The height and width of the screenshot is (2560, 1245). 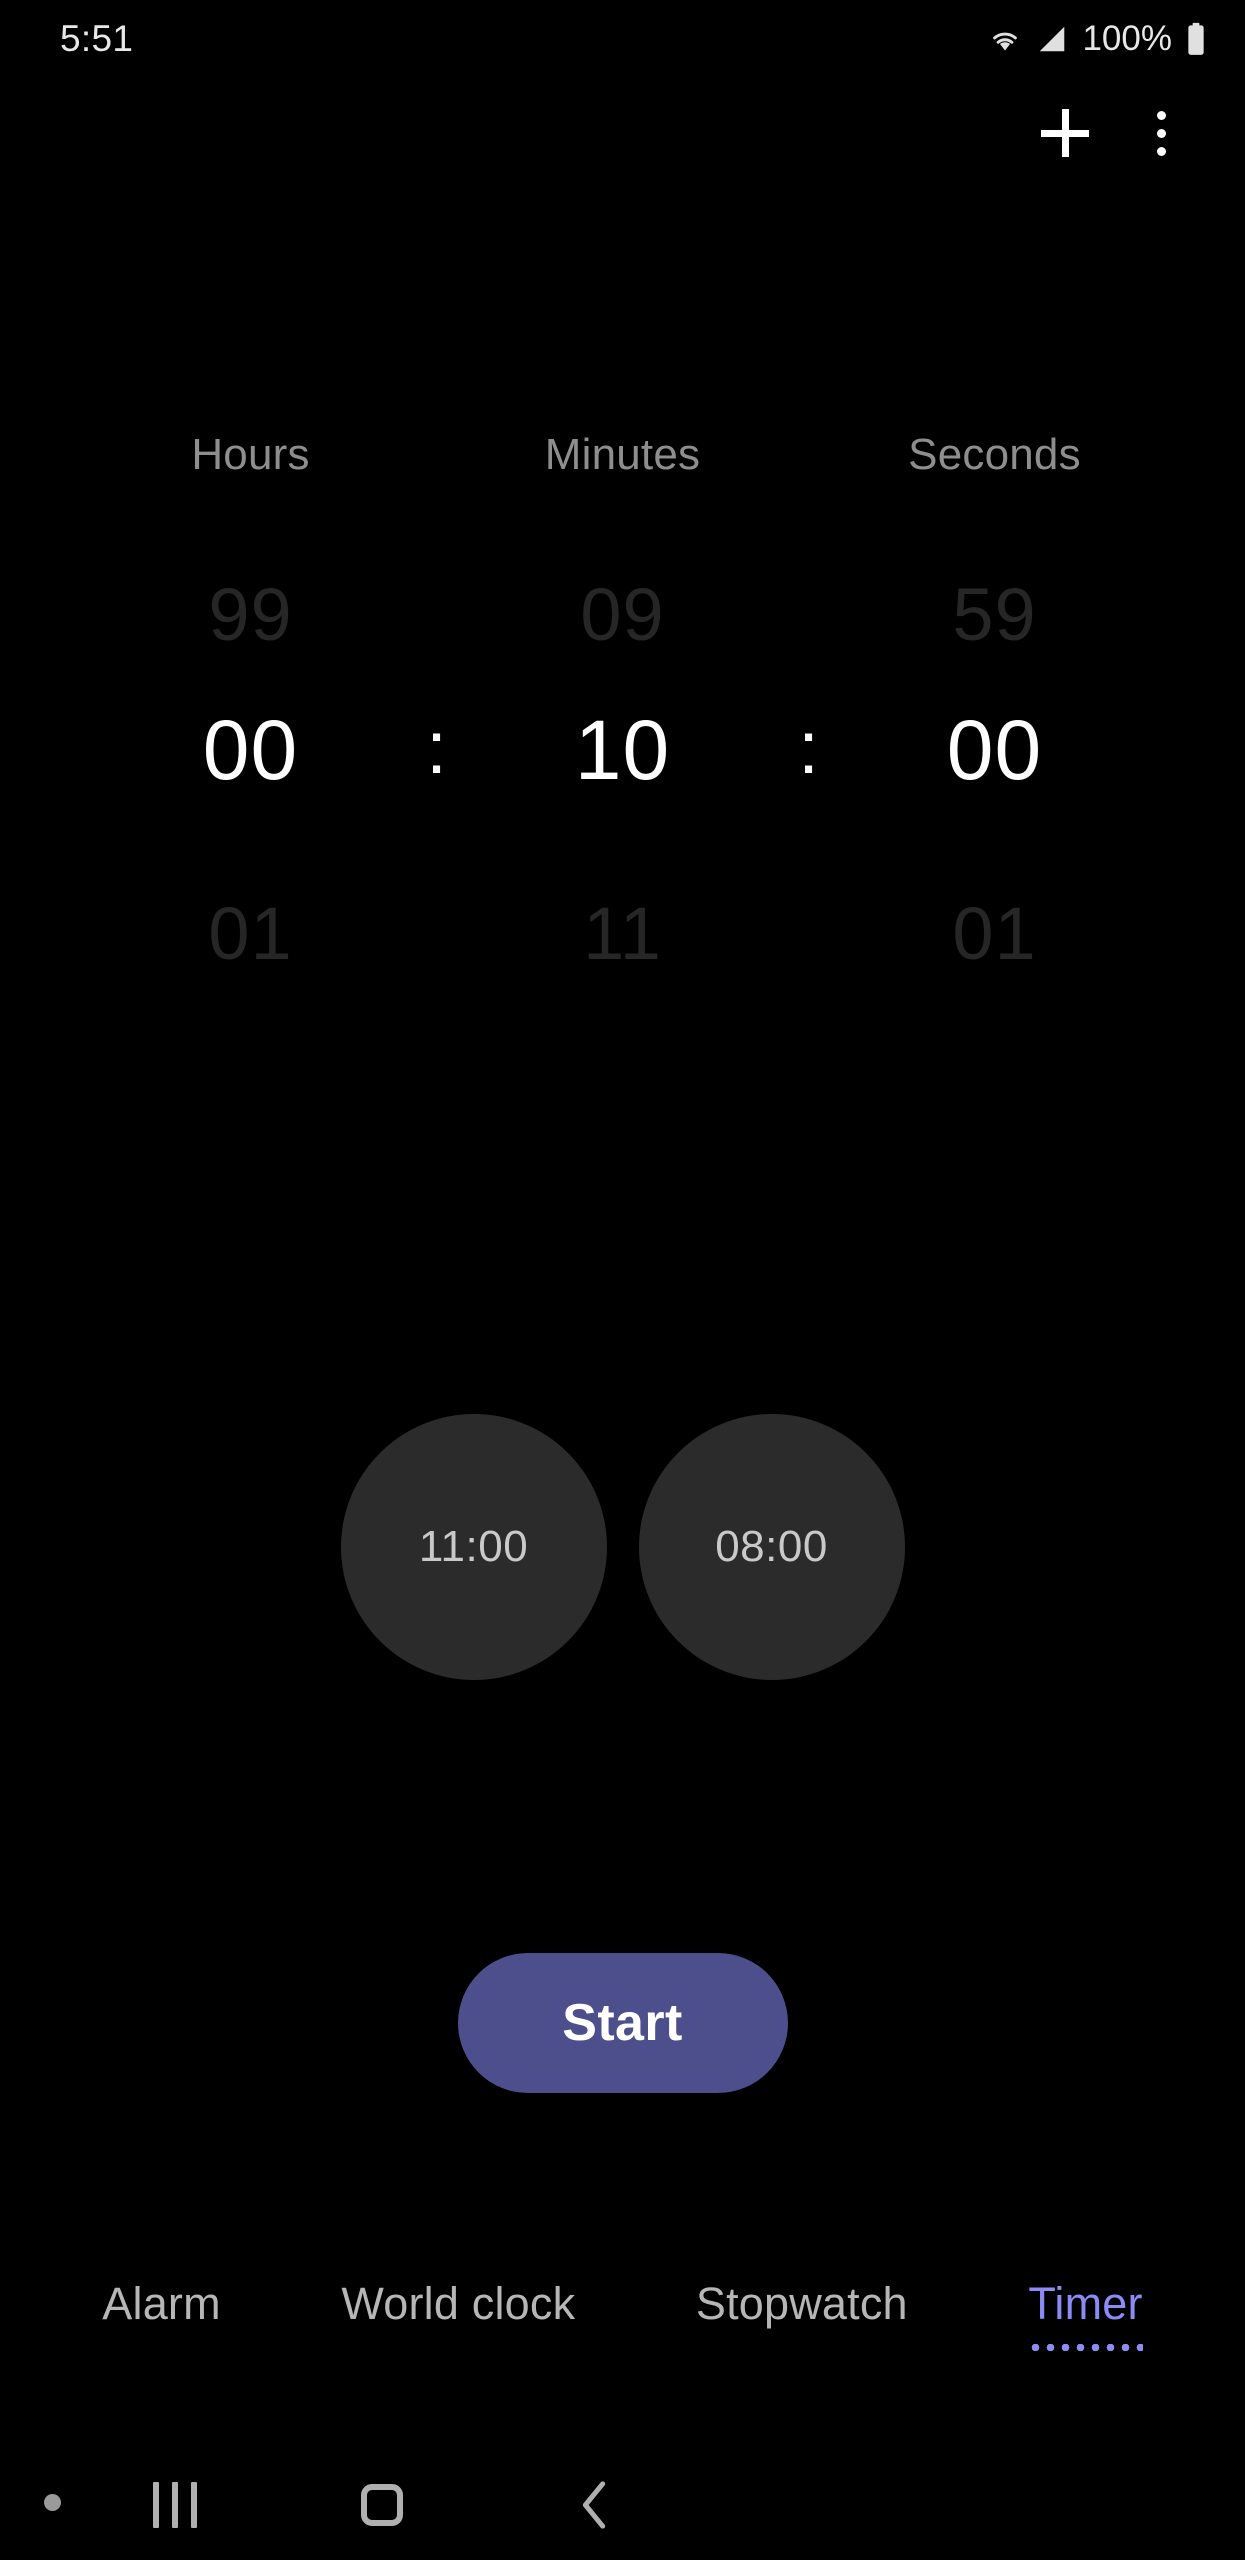 I want to click on overflow-menu-button, so click(x=1161, y=133).